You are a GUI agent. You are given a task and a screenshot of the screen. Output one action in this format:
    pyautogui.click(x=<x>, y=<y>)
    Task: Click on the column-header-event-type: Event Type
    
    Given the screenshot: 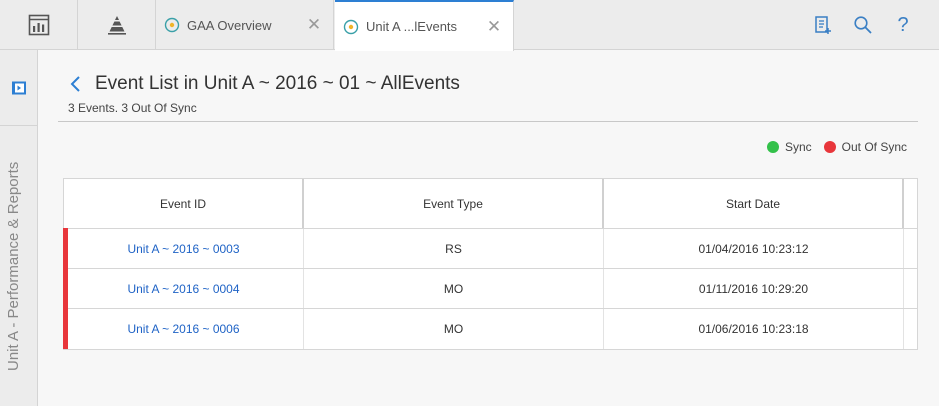 What is the action you would take?
    pyautogui.click(x=454, y=203)
    